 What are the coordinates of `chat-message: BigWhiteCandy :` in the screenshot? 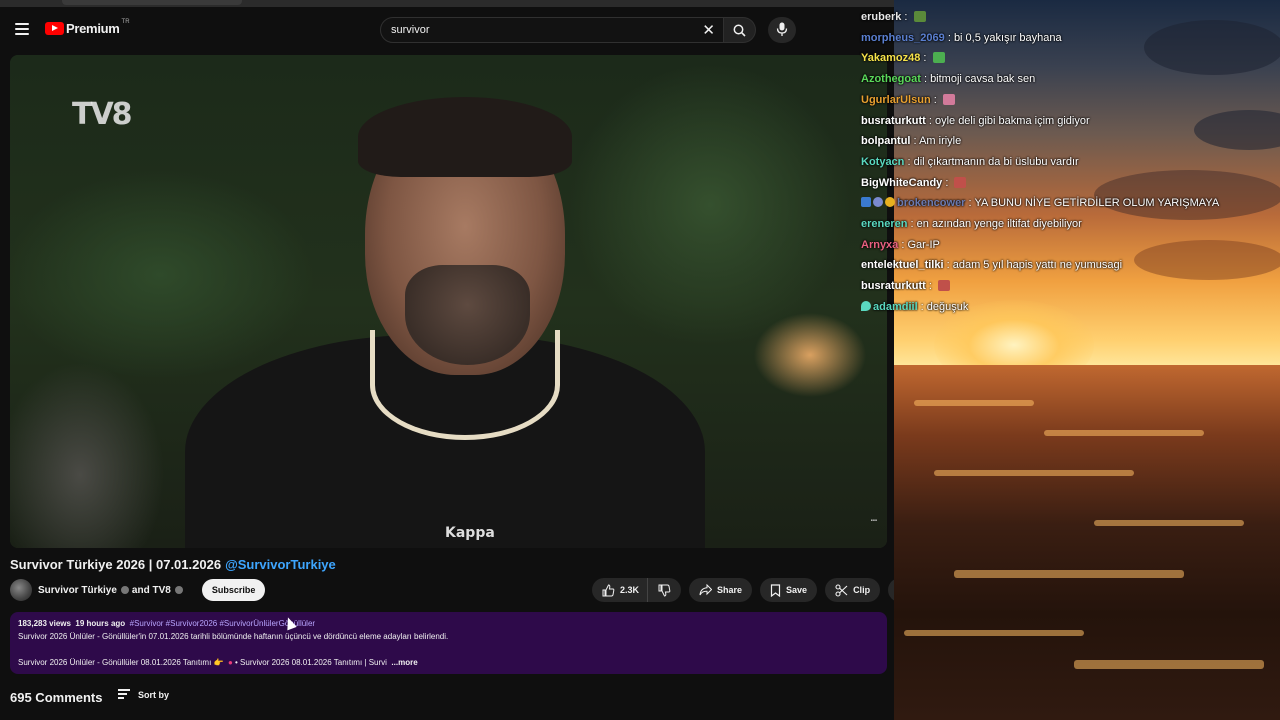 It's located at (914, 185).